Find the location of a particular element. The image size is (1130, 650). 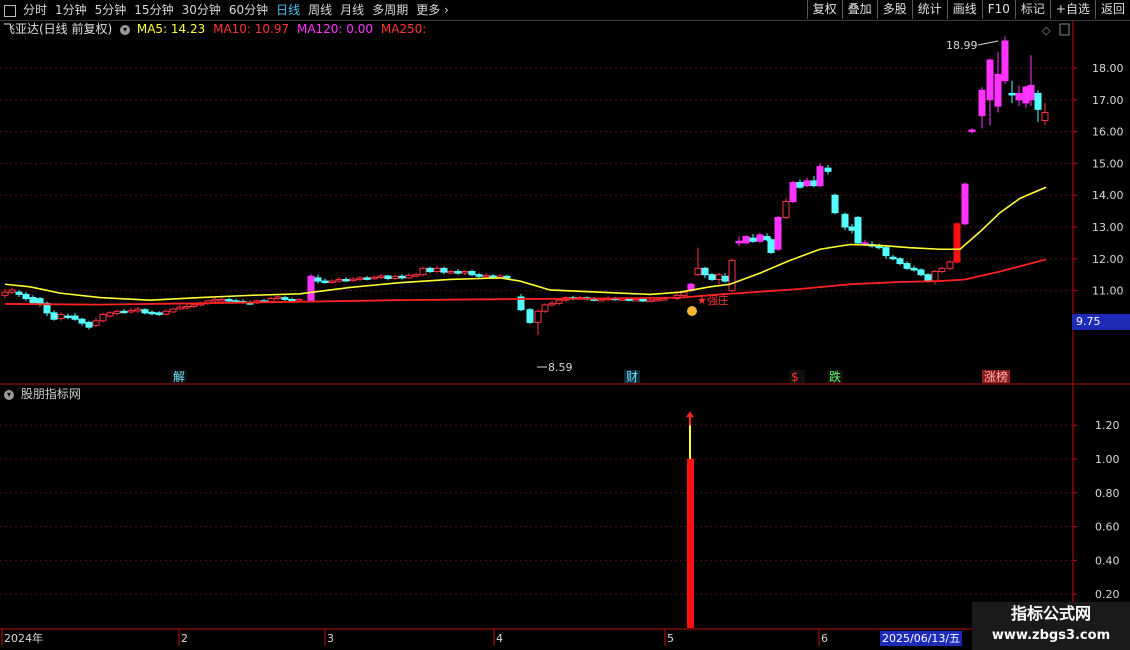

date-tick-label: 5 is located at coordinates (670, 638).